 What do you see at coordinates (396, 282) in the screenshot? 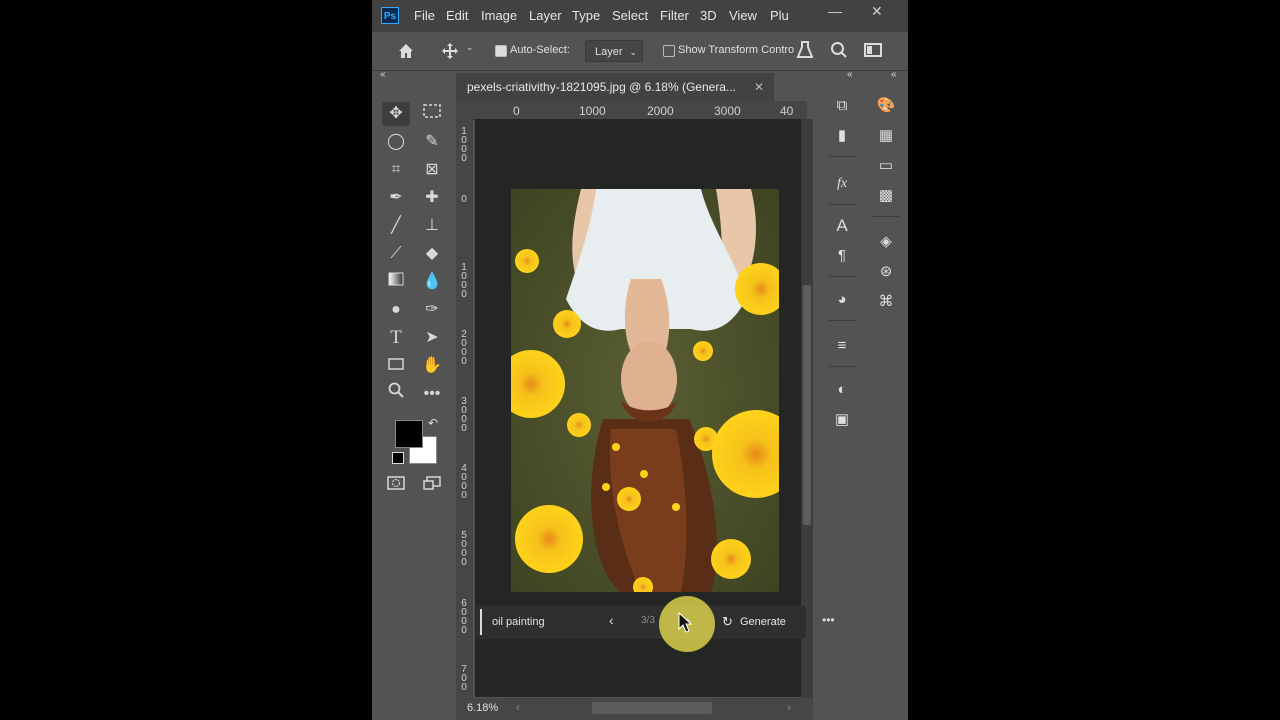
I see `gradient-tool-icon` at bounding box center [396, 282].